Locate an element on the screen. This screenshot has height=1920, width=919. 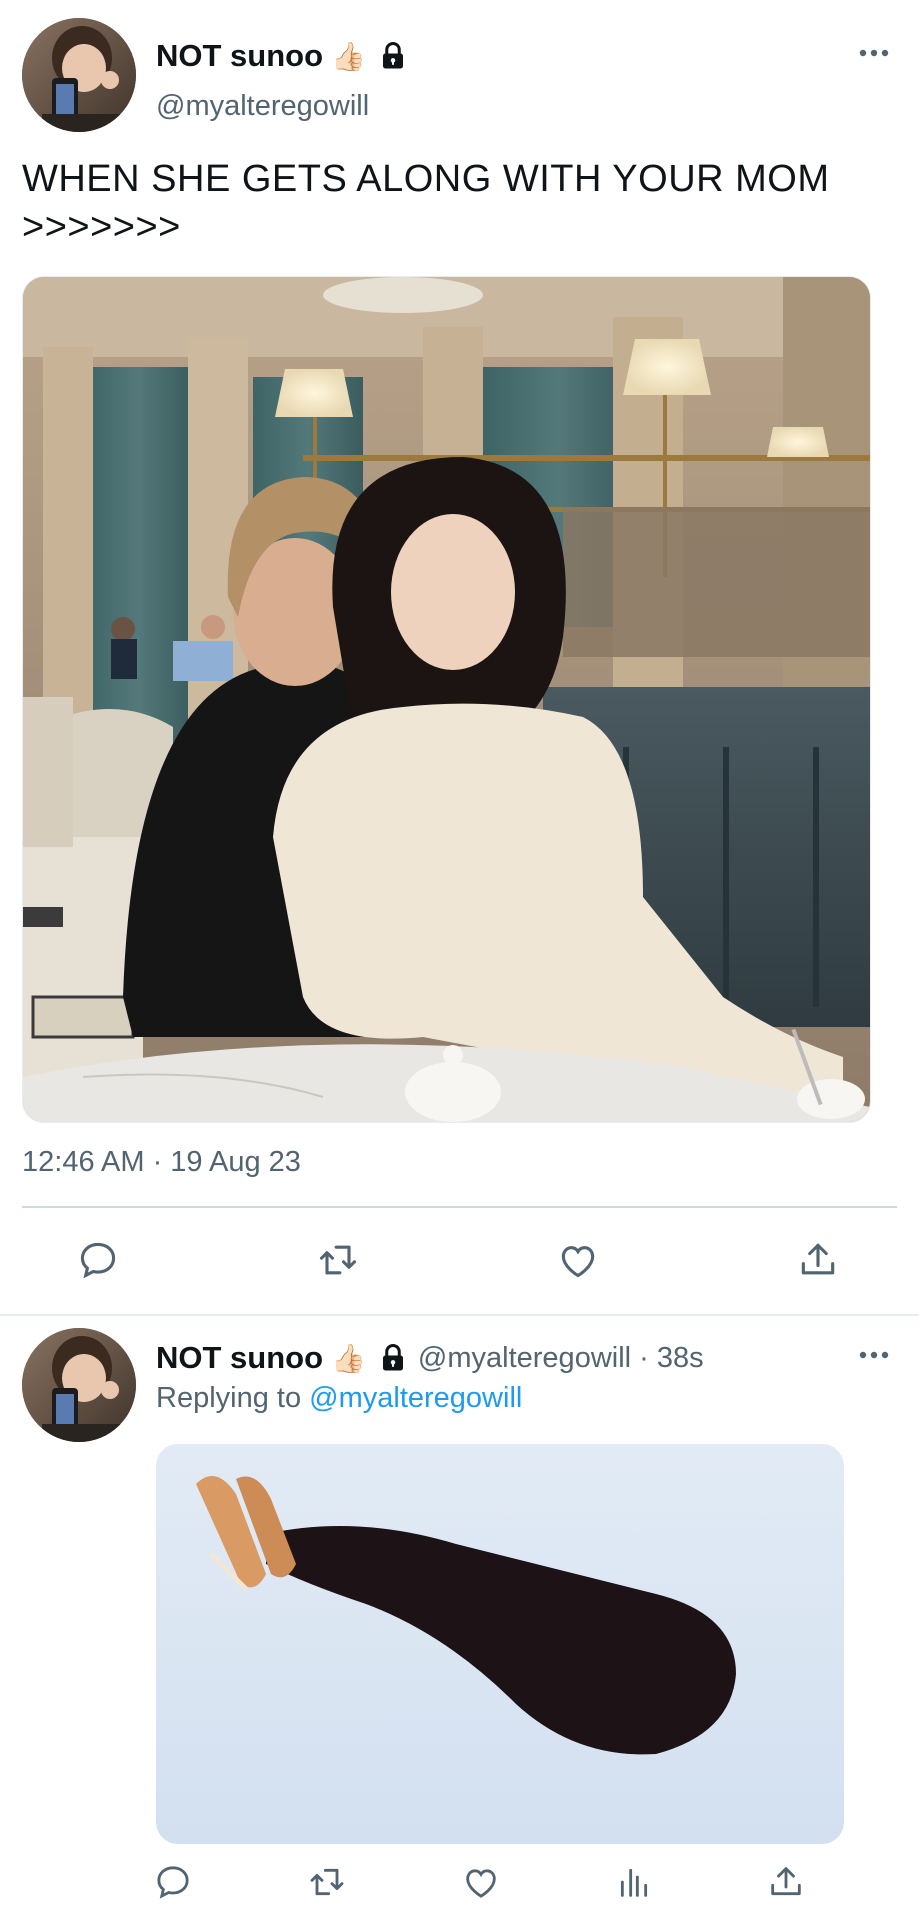
handle: @myalteregowill is located at coordinates (262, 106).